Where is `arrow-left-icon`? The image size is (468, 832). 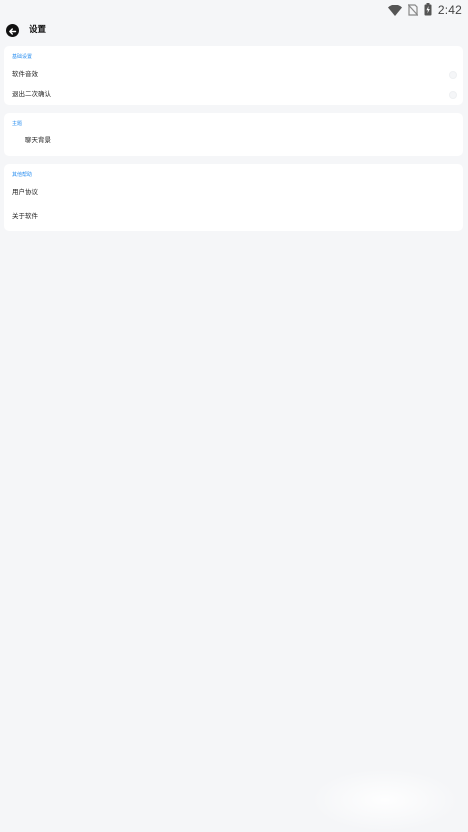 arrow-left-icon is located at coordinates (12, 30).